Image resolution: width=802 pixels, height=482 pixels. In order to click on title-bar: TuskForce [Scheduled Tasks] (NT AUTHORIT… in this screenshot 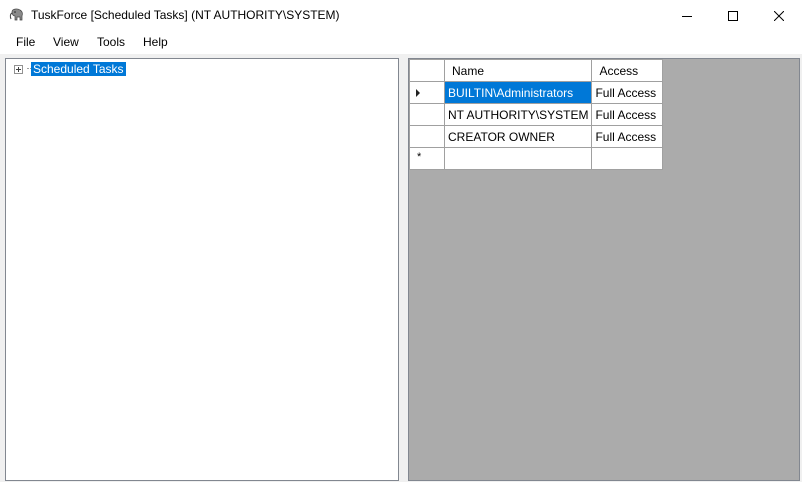, I will do `click(401, 15)`.